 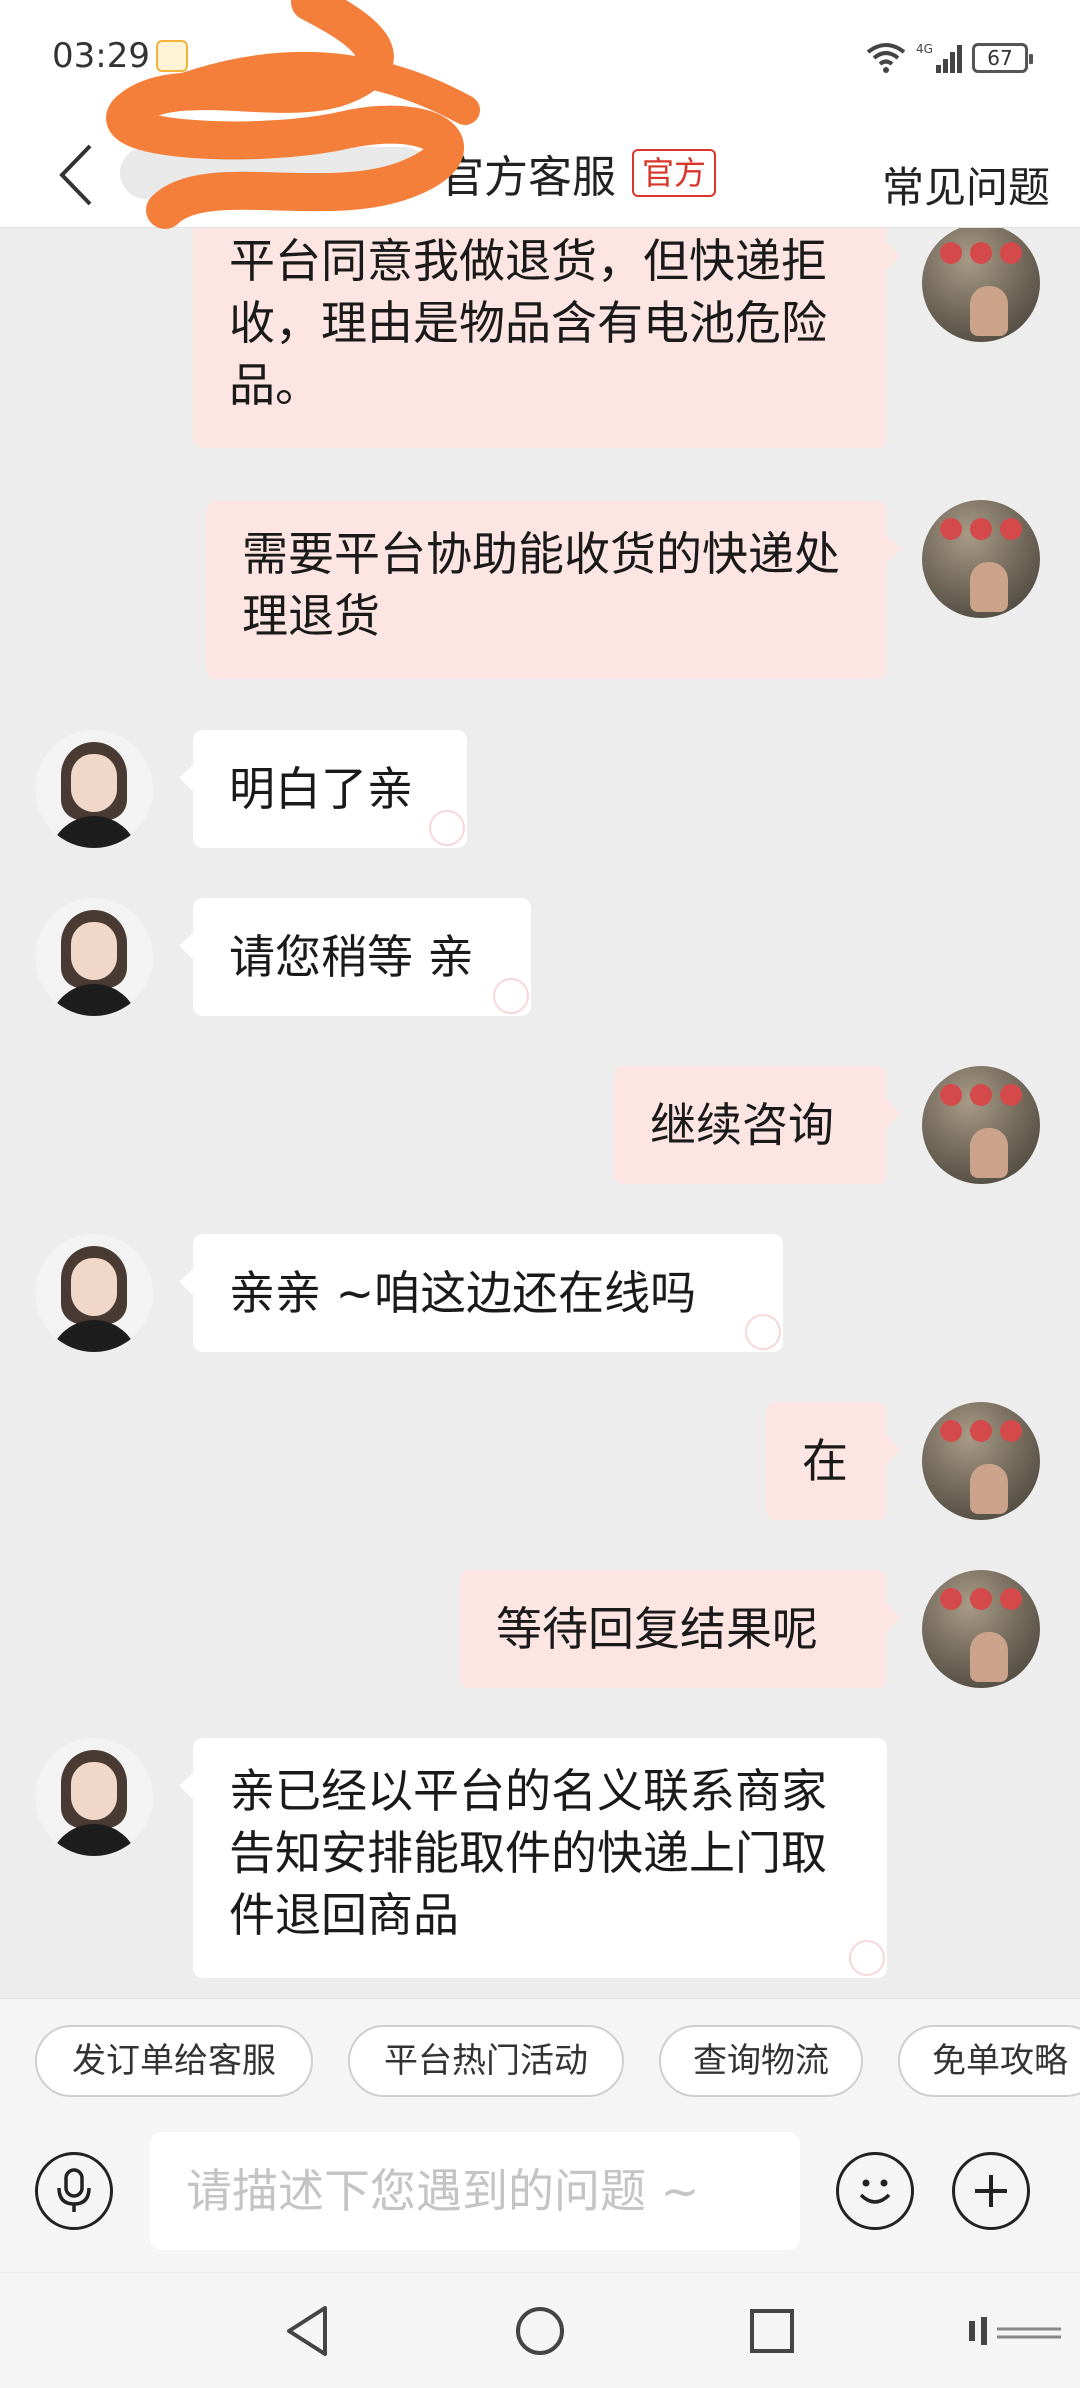 What do you see at coordinates (475, 2191) in the screenshot?
I see `message-input` at bounding box center [475, 2191].